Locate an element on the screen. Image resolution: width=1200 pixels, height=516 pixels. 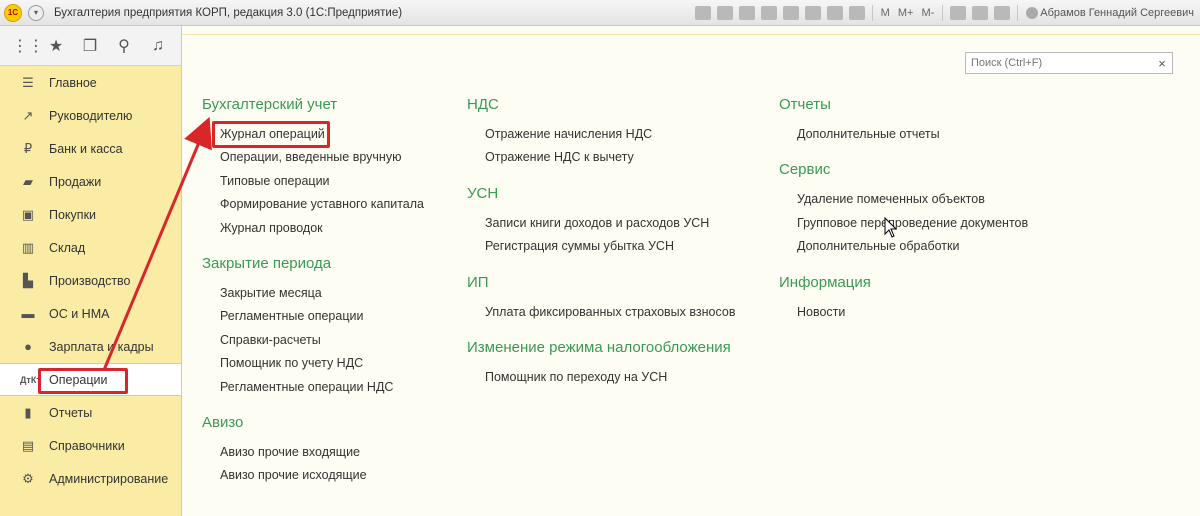
sidebar-item-assets: ▬ ОС и НМА is located at coordinates (90, 313).